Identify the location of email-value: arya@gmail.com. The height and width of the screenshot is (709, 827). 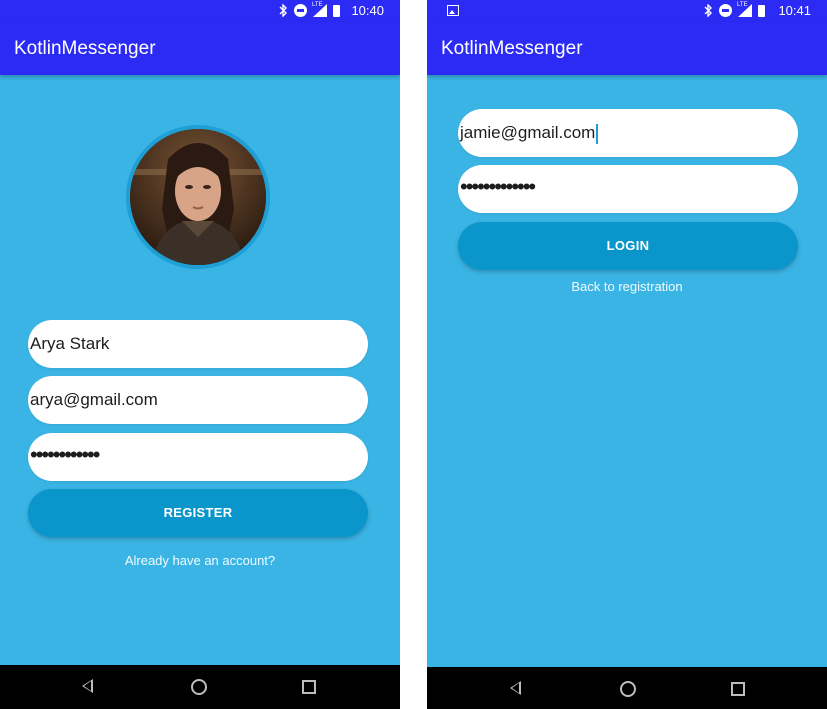
(94, 399).